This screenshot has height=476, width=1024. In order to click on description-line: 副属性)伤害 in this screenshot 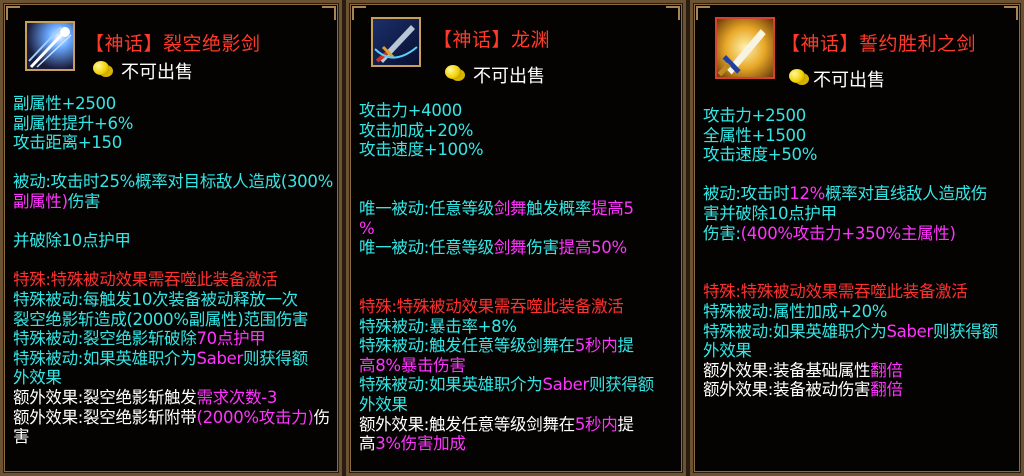, I will do `click(175, 202)`.